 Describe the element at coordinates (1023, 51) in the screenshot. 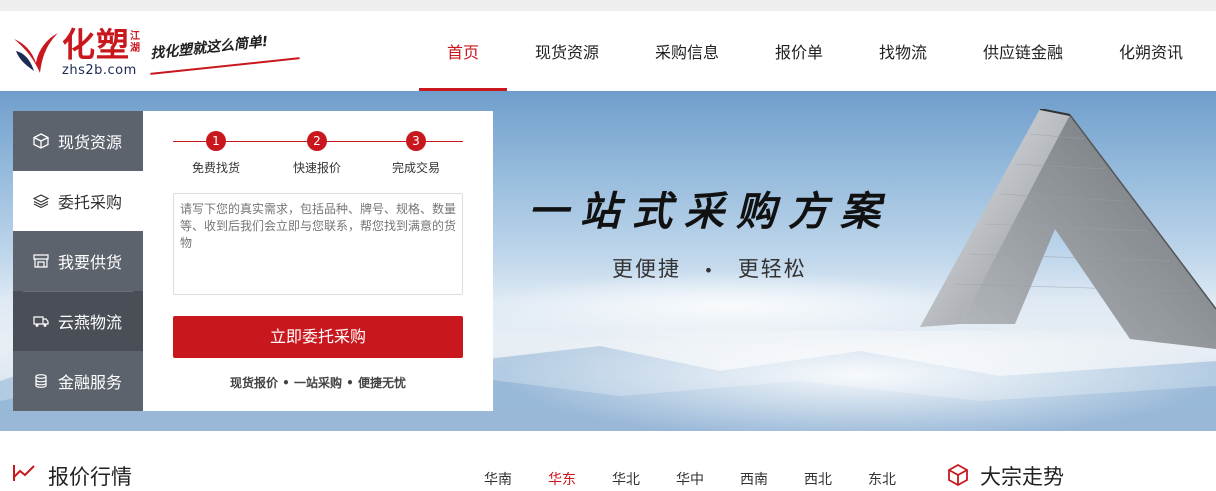

I see `nav-item-supply-chain-finance: 供应链金融` at that location.